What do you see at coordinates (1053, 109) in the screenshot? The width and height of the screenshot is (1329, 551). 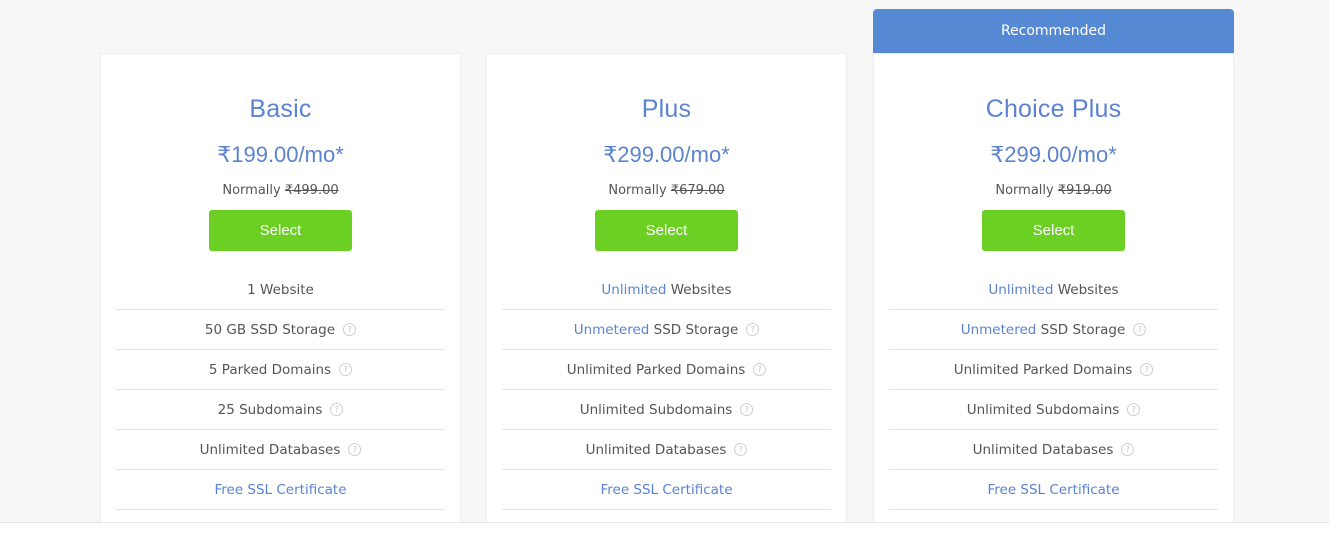 I see `plan-name: Choice Plus` at bounding box center [1053, 109].